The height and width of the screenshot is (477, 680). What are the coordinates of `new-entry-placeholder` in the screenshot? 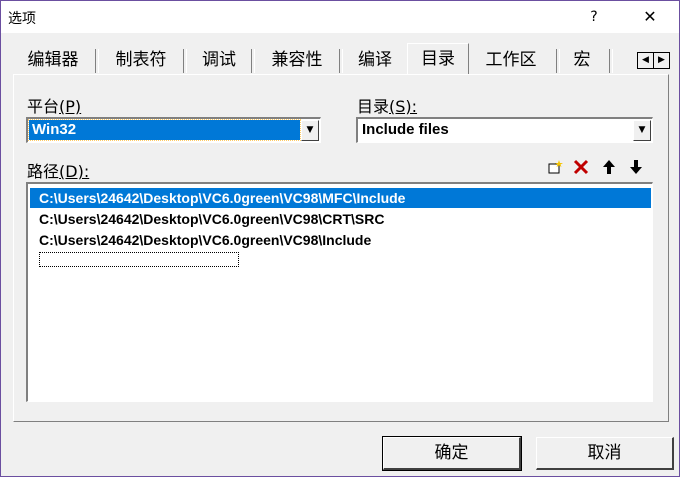 It's located at (139, 259).